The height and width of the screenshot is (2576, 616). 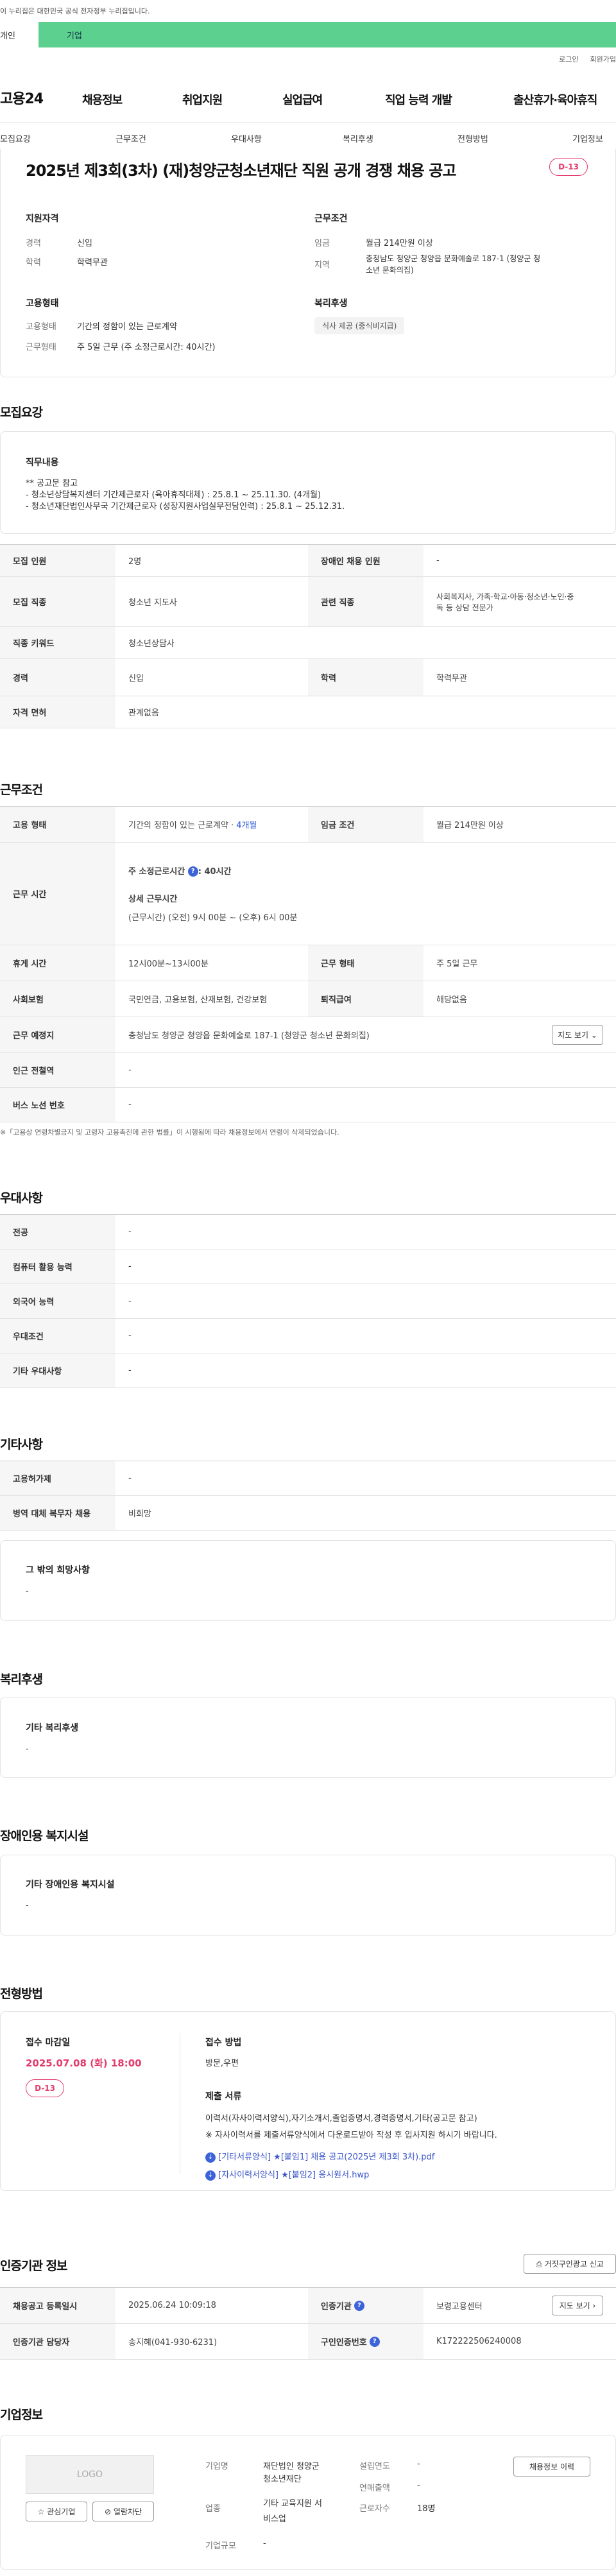 I want to click on gnb-item: 실업급여, so click(x=303, y=99).